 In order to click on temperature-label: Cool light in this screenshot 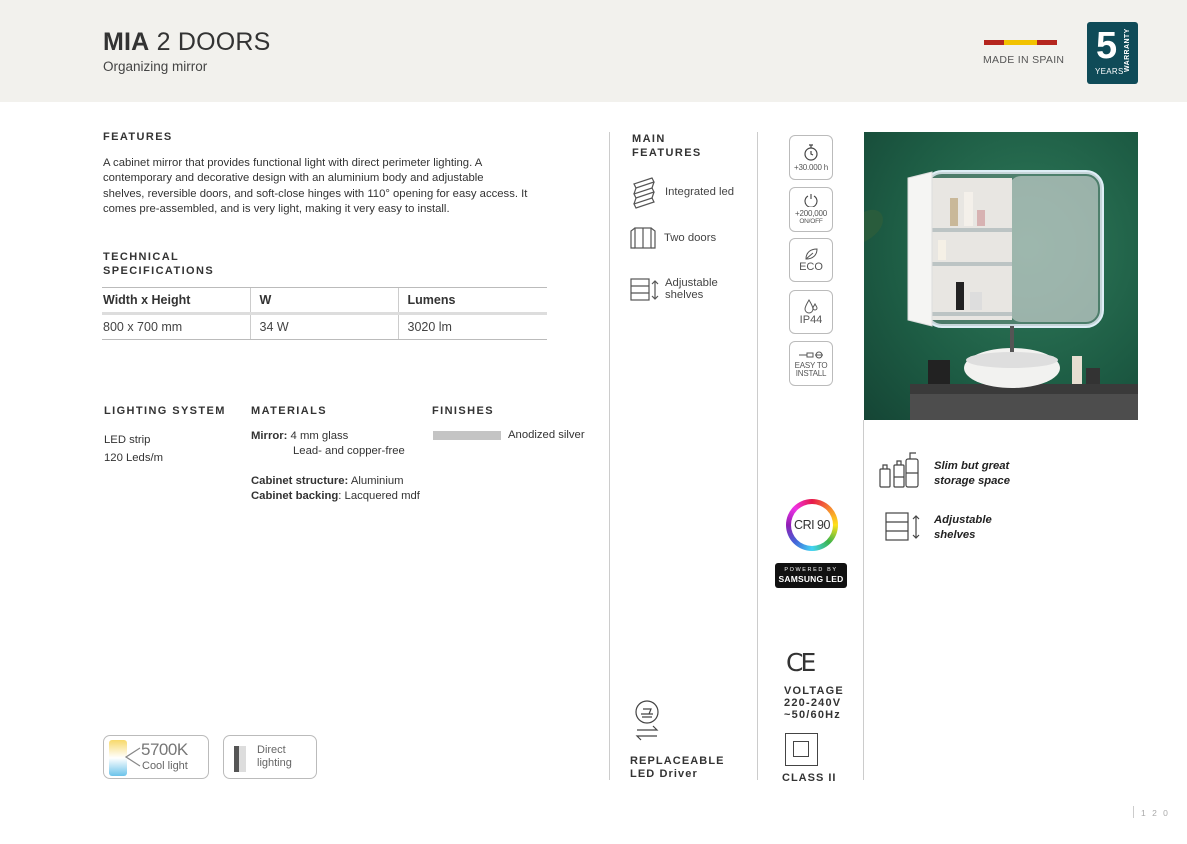, I will do `click(165, 766)`.